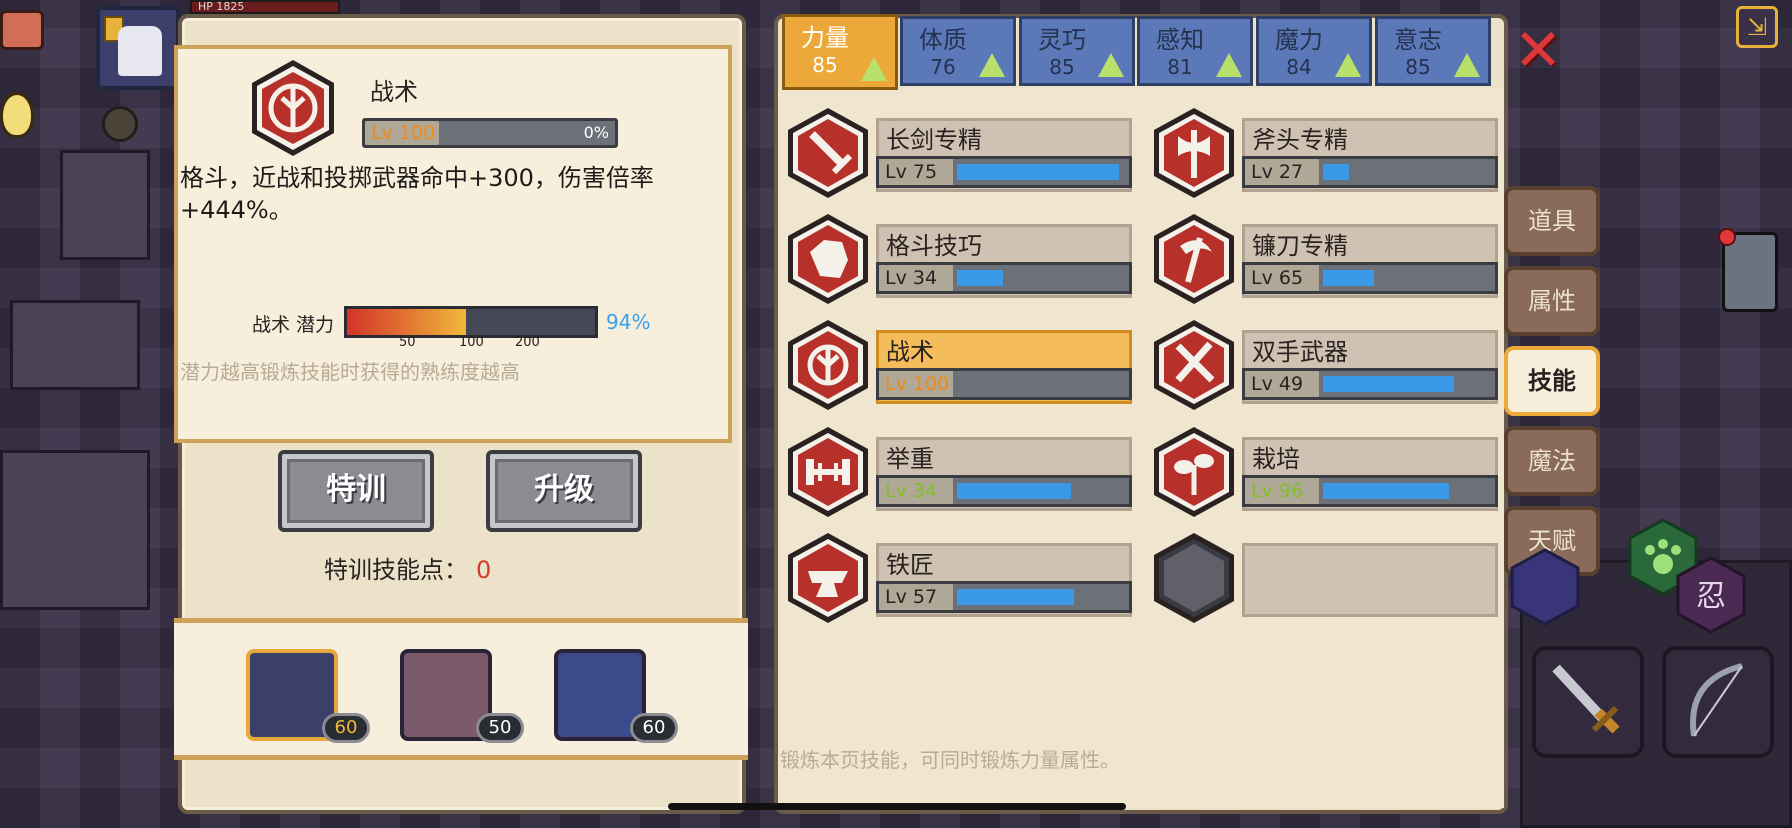 The width and height of the screenshot is (1792, 828). Describe the element at coordinates (1282, 384) in the screenshot. I see `skill-level: Lv 49` at that location.